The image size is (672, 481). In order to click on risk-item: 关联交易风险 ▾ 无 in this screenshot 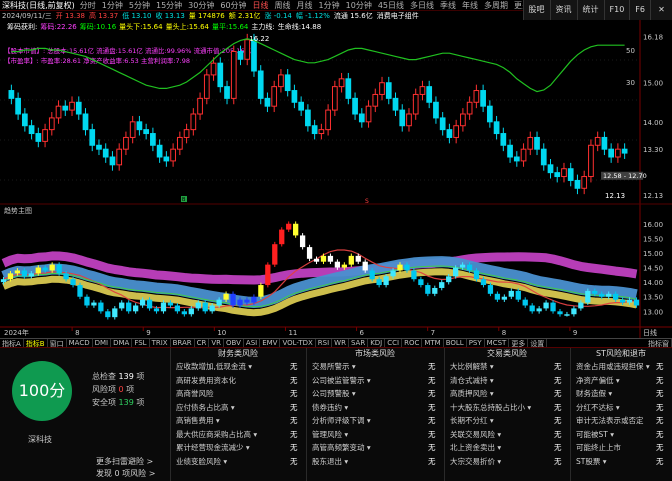, I will do `click(509, 435)`.